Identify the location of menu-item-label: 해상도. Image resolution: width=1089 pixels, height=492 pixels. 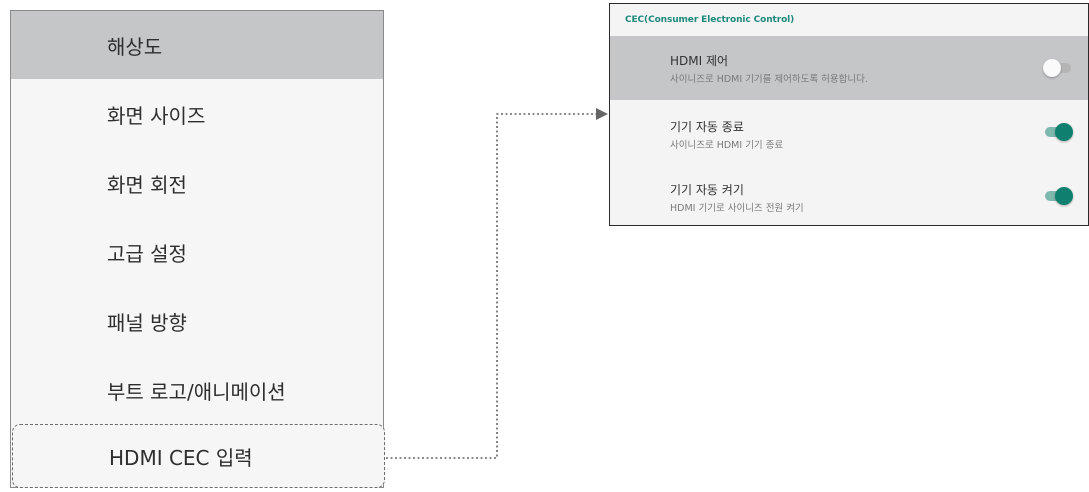
(135, 46).